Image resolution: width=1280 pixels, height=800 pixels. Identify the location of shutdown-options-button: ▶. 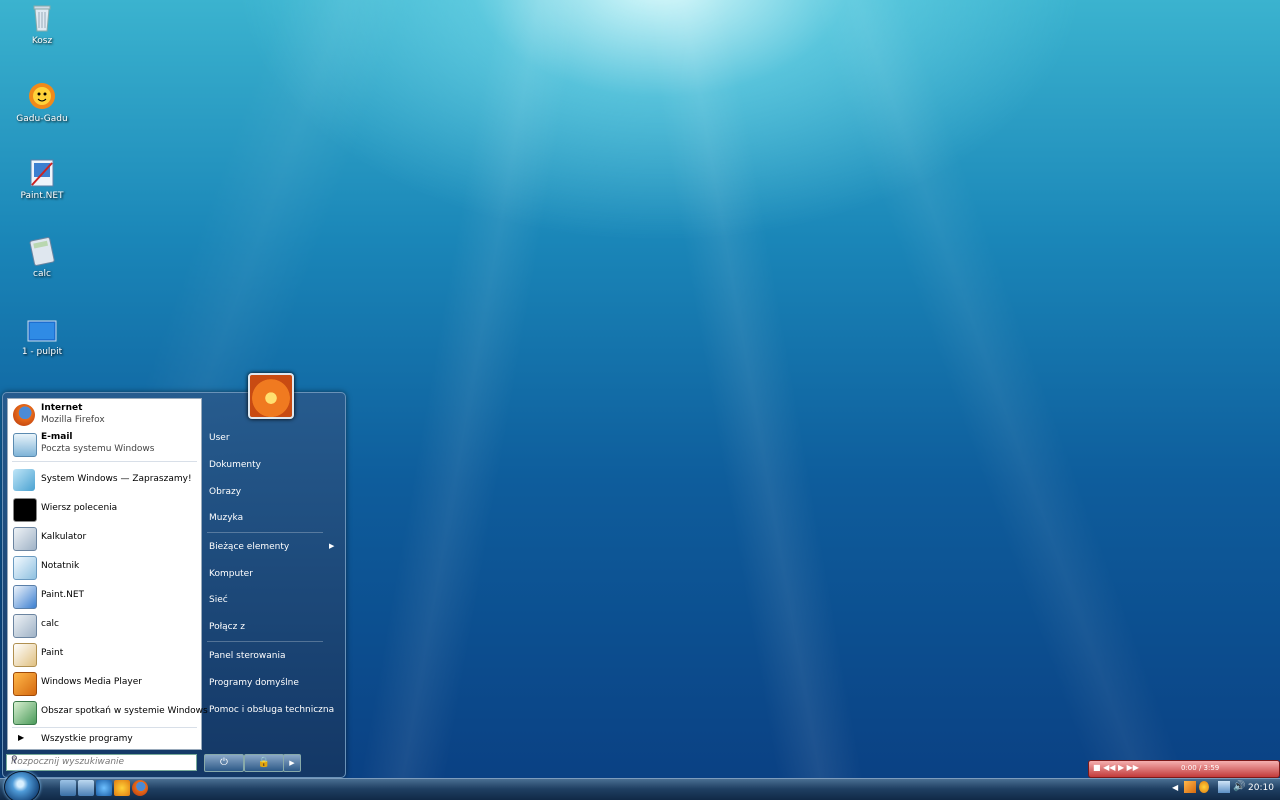
(292, 763).